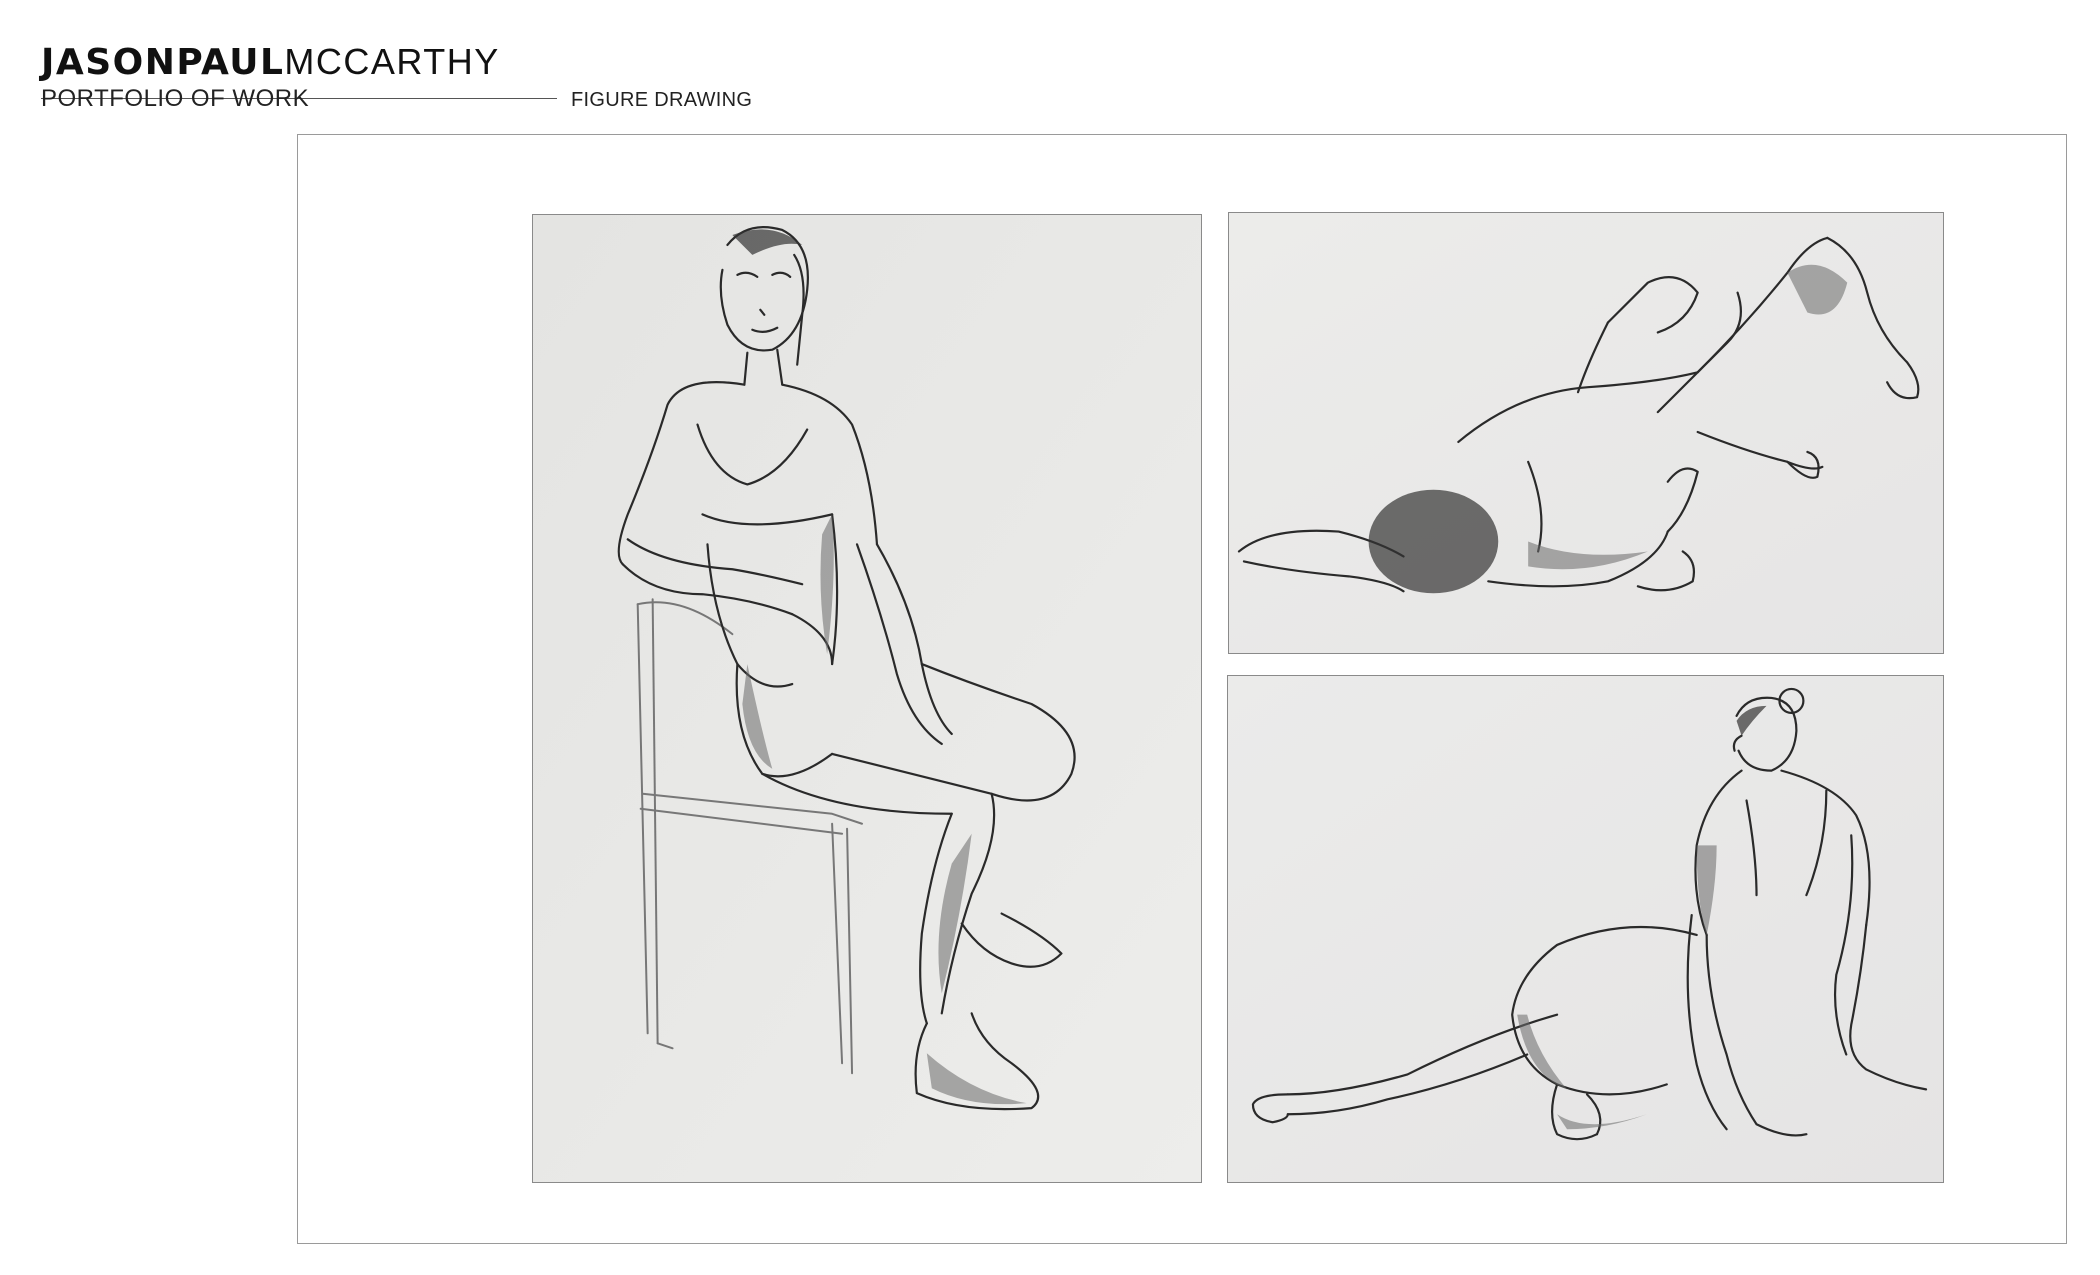 Image resolution: width=2100 pixels, height=1275 pixels. What do you see at coordinates (1586, 433) in the screenshot?
I see `drawing-reclining-figure` at bounding box center [1586, 433].